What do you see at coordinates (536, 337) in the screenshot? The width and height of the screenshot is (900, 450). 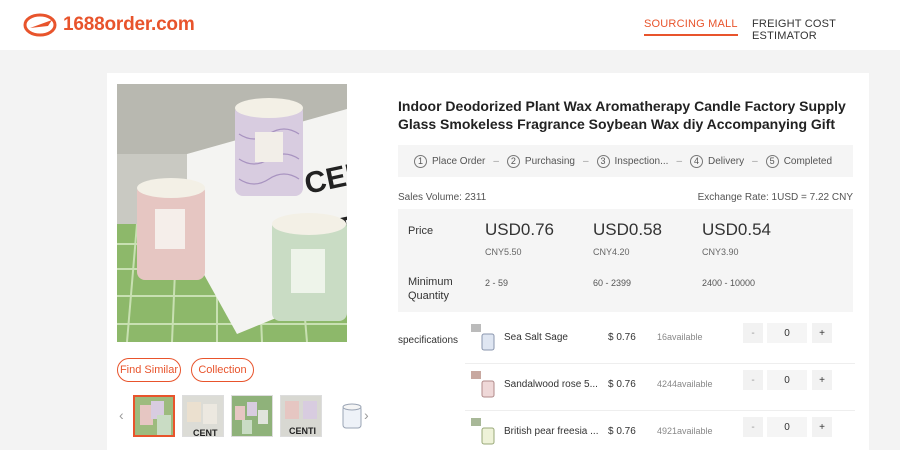 I see `spec-name: Sea Salt Sage` at bounding box center [536, 337].